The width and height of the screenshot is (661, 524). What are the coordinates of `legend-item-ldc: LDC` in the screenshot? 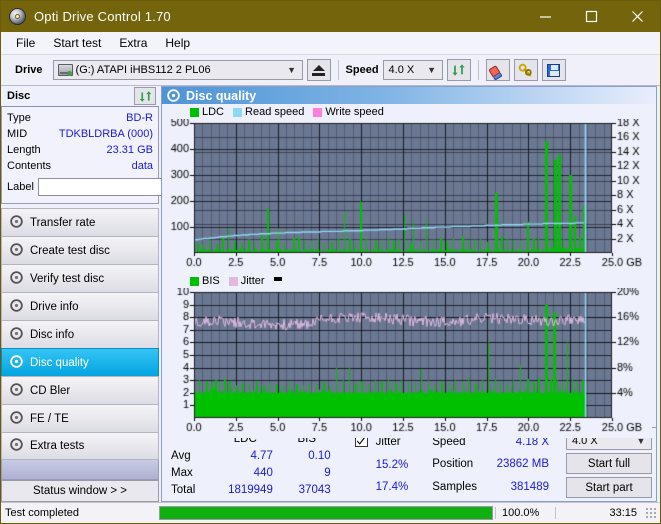 It's located at (207, 112).